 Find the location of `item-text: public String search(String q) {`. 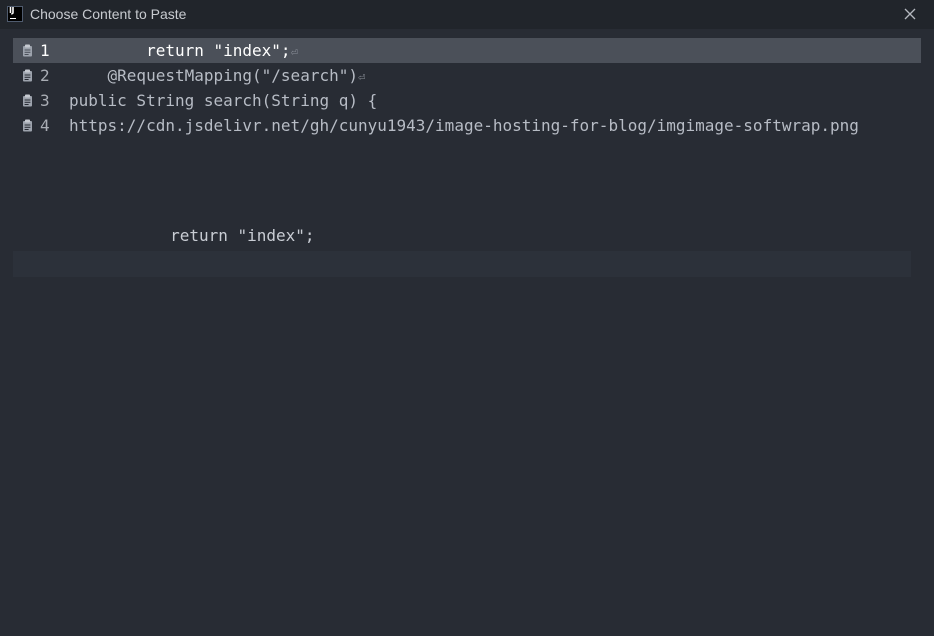

item-text: public String search(String q) { is located at coordinates (223, 100).